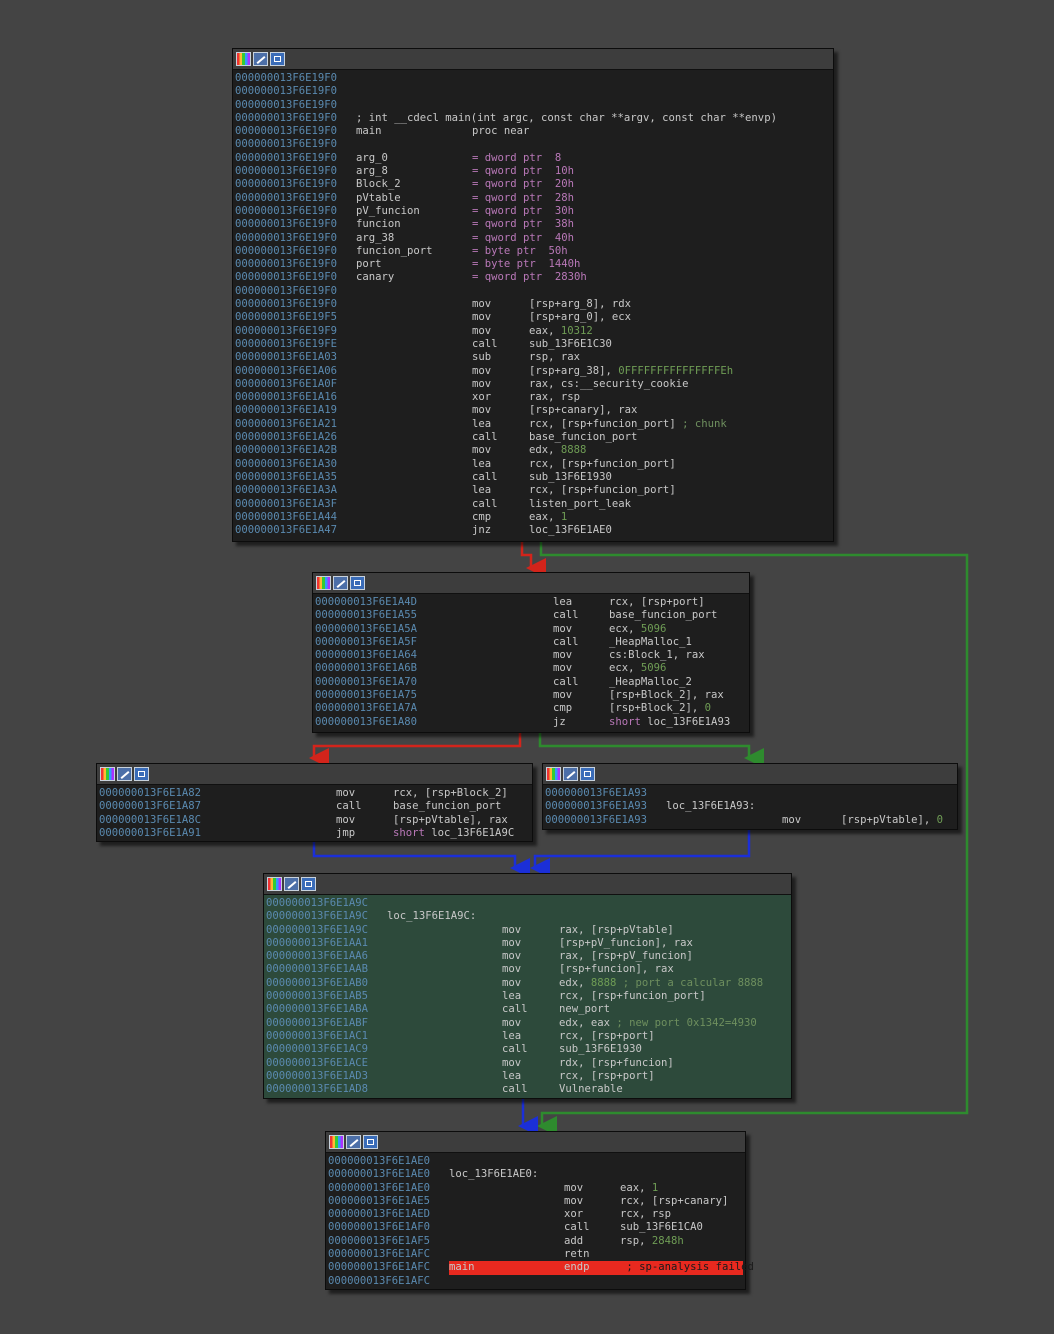 This screenshot has height=1334, width=1054. Describe the element at coordinates (534, 317) in the screenshot. I see `disasm-line: 000000013F6E19F5 mov [rsp+arg_0], ecx` at that location.